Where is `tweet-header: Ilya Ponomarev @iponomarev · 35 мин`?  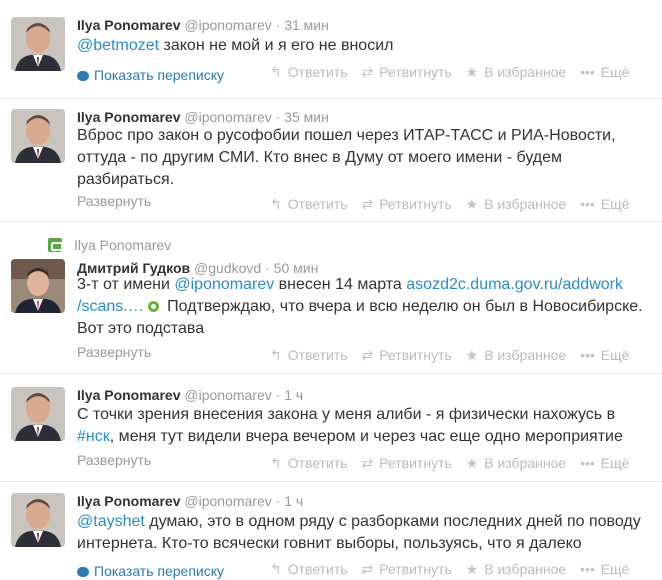
tweet-header: Ilya Ponomarev @iponomarev · 35 мин is located at coordinates (203, 117).